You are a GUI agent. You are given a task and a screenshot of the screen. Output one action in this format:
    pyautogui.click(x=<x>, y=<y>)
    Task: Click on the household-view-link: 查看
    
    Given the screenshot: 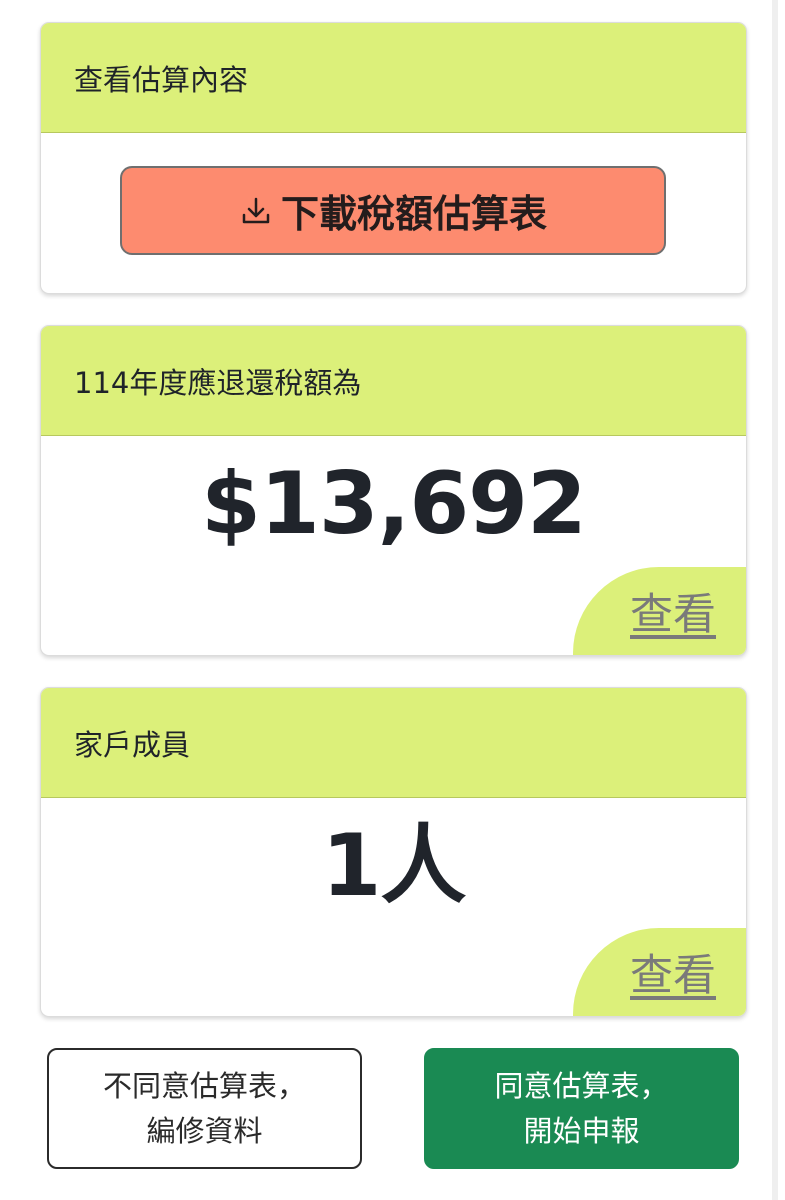 What is the action you would take?
    pyautogui.click(x=659, y=972)
    